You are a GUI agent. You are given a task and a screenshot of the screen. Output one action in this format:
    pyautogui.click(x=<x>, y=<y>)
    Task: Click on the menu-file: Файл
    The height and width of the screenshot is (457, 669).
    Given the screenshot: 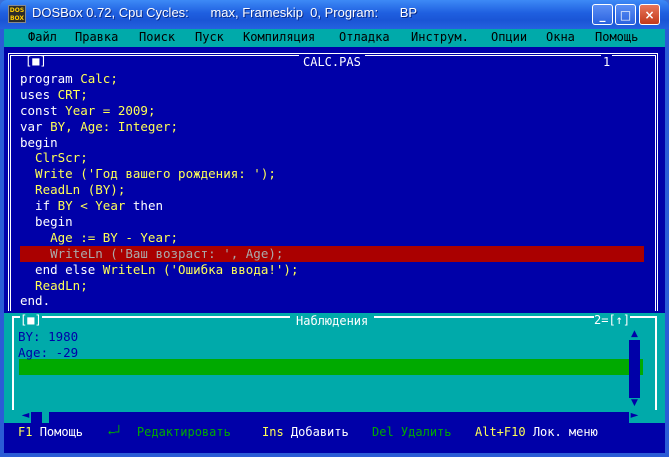 What is the action you would take?
    pyautogui.click(x=42, y=37)
    